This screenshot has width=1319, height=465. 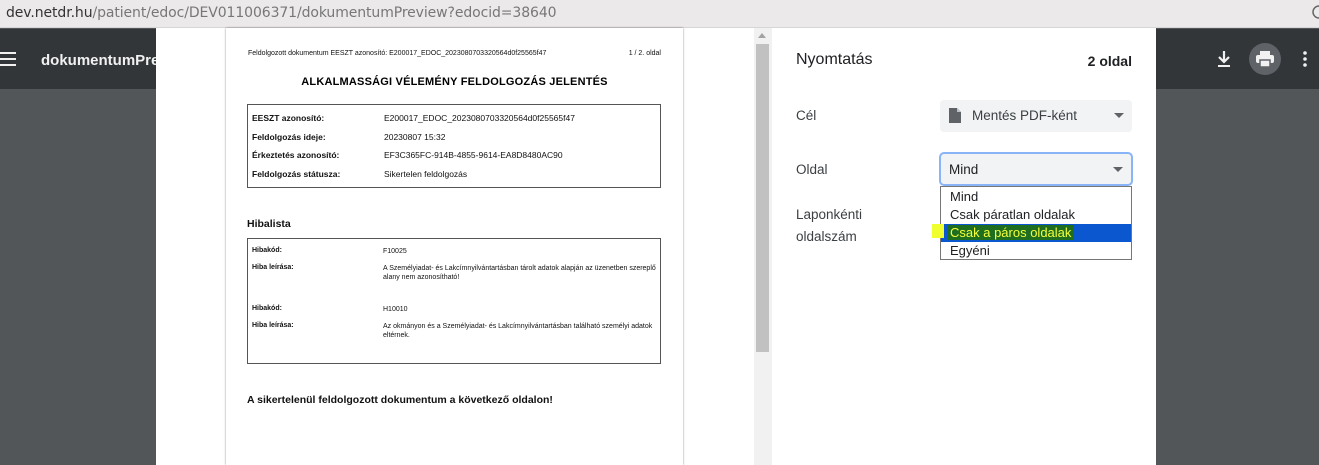 I want to click on pages-value: Mind, so click(x=964, y=169).